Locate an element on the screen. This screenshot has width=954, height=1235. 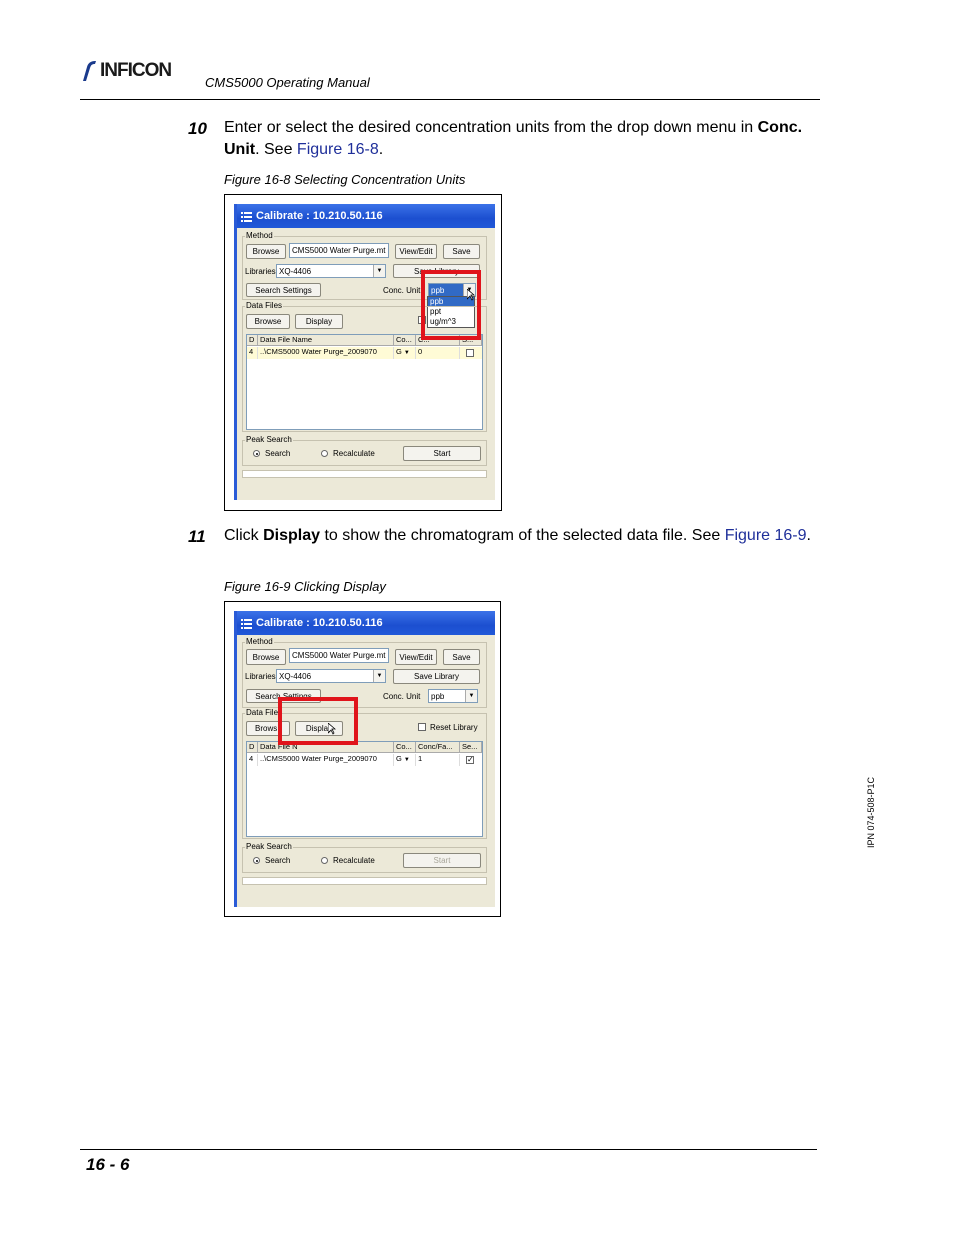
step-number: 10 is located at coordinates (197, 128).